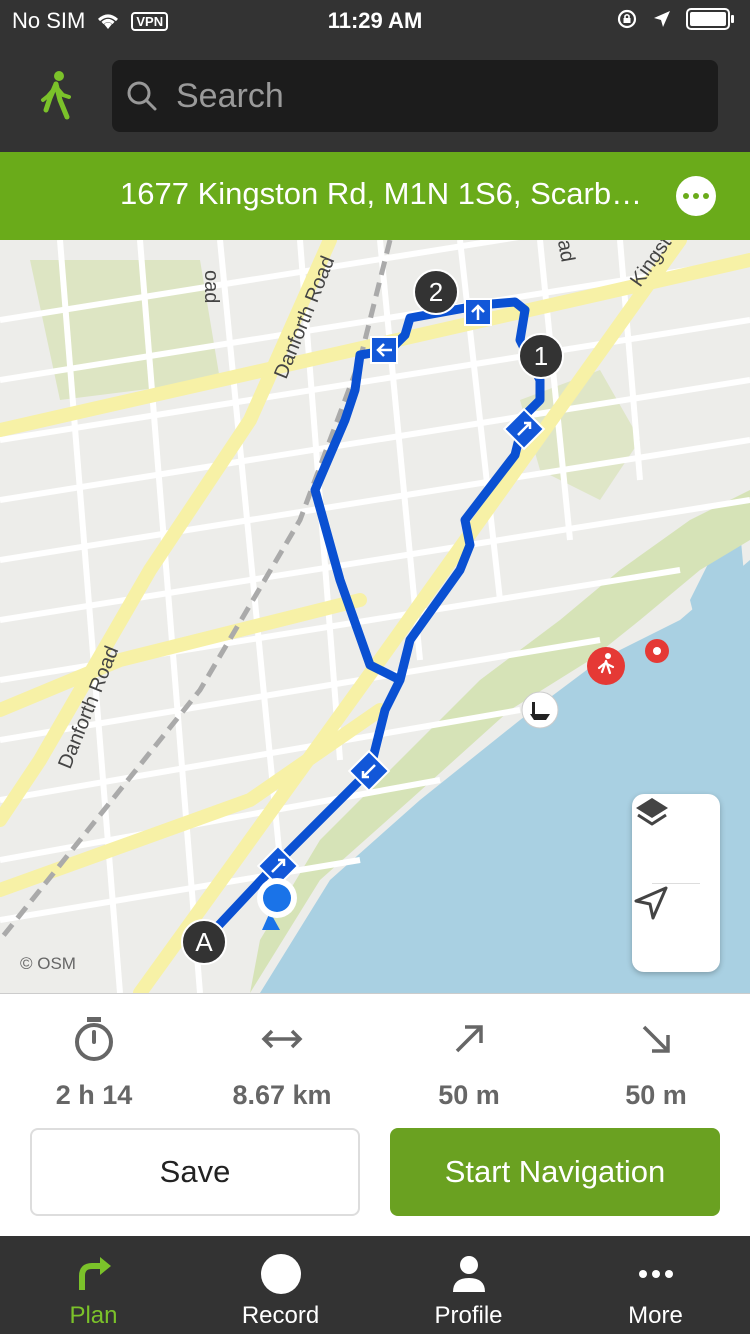 This screenshot has width=750, height=1334. I want to click on distance-value: 8.67 km, so click(282, 1095).